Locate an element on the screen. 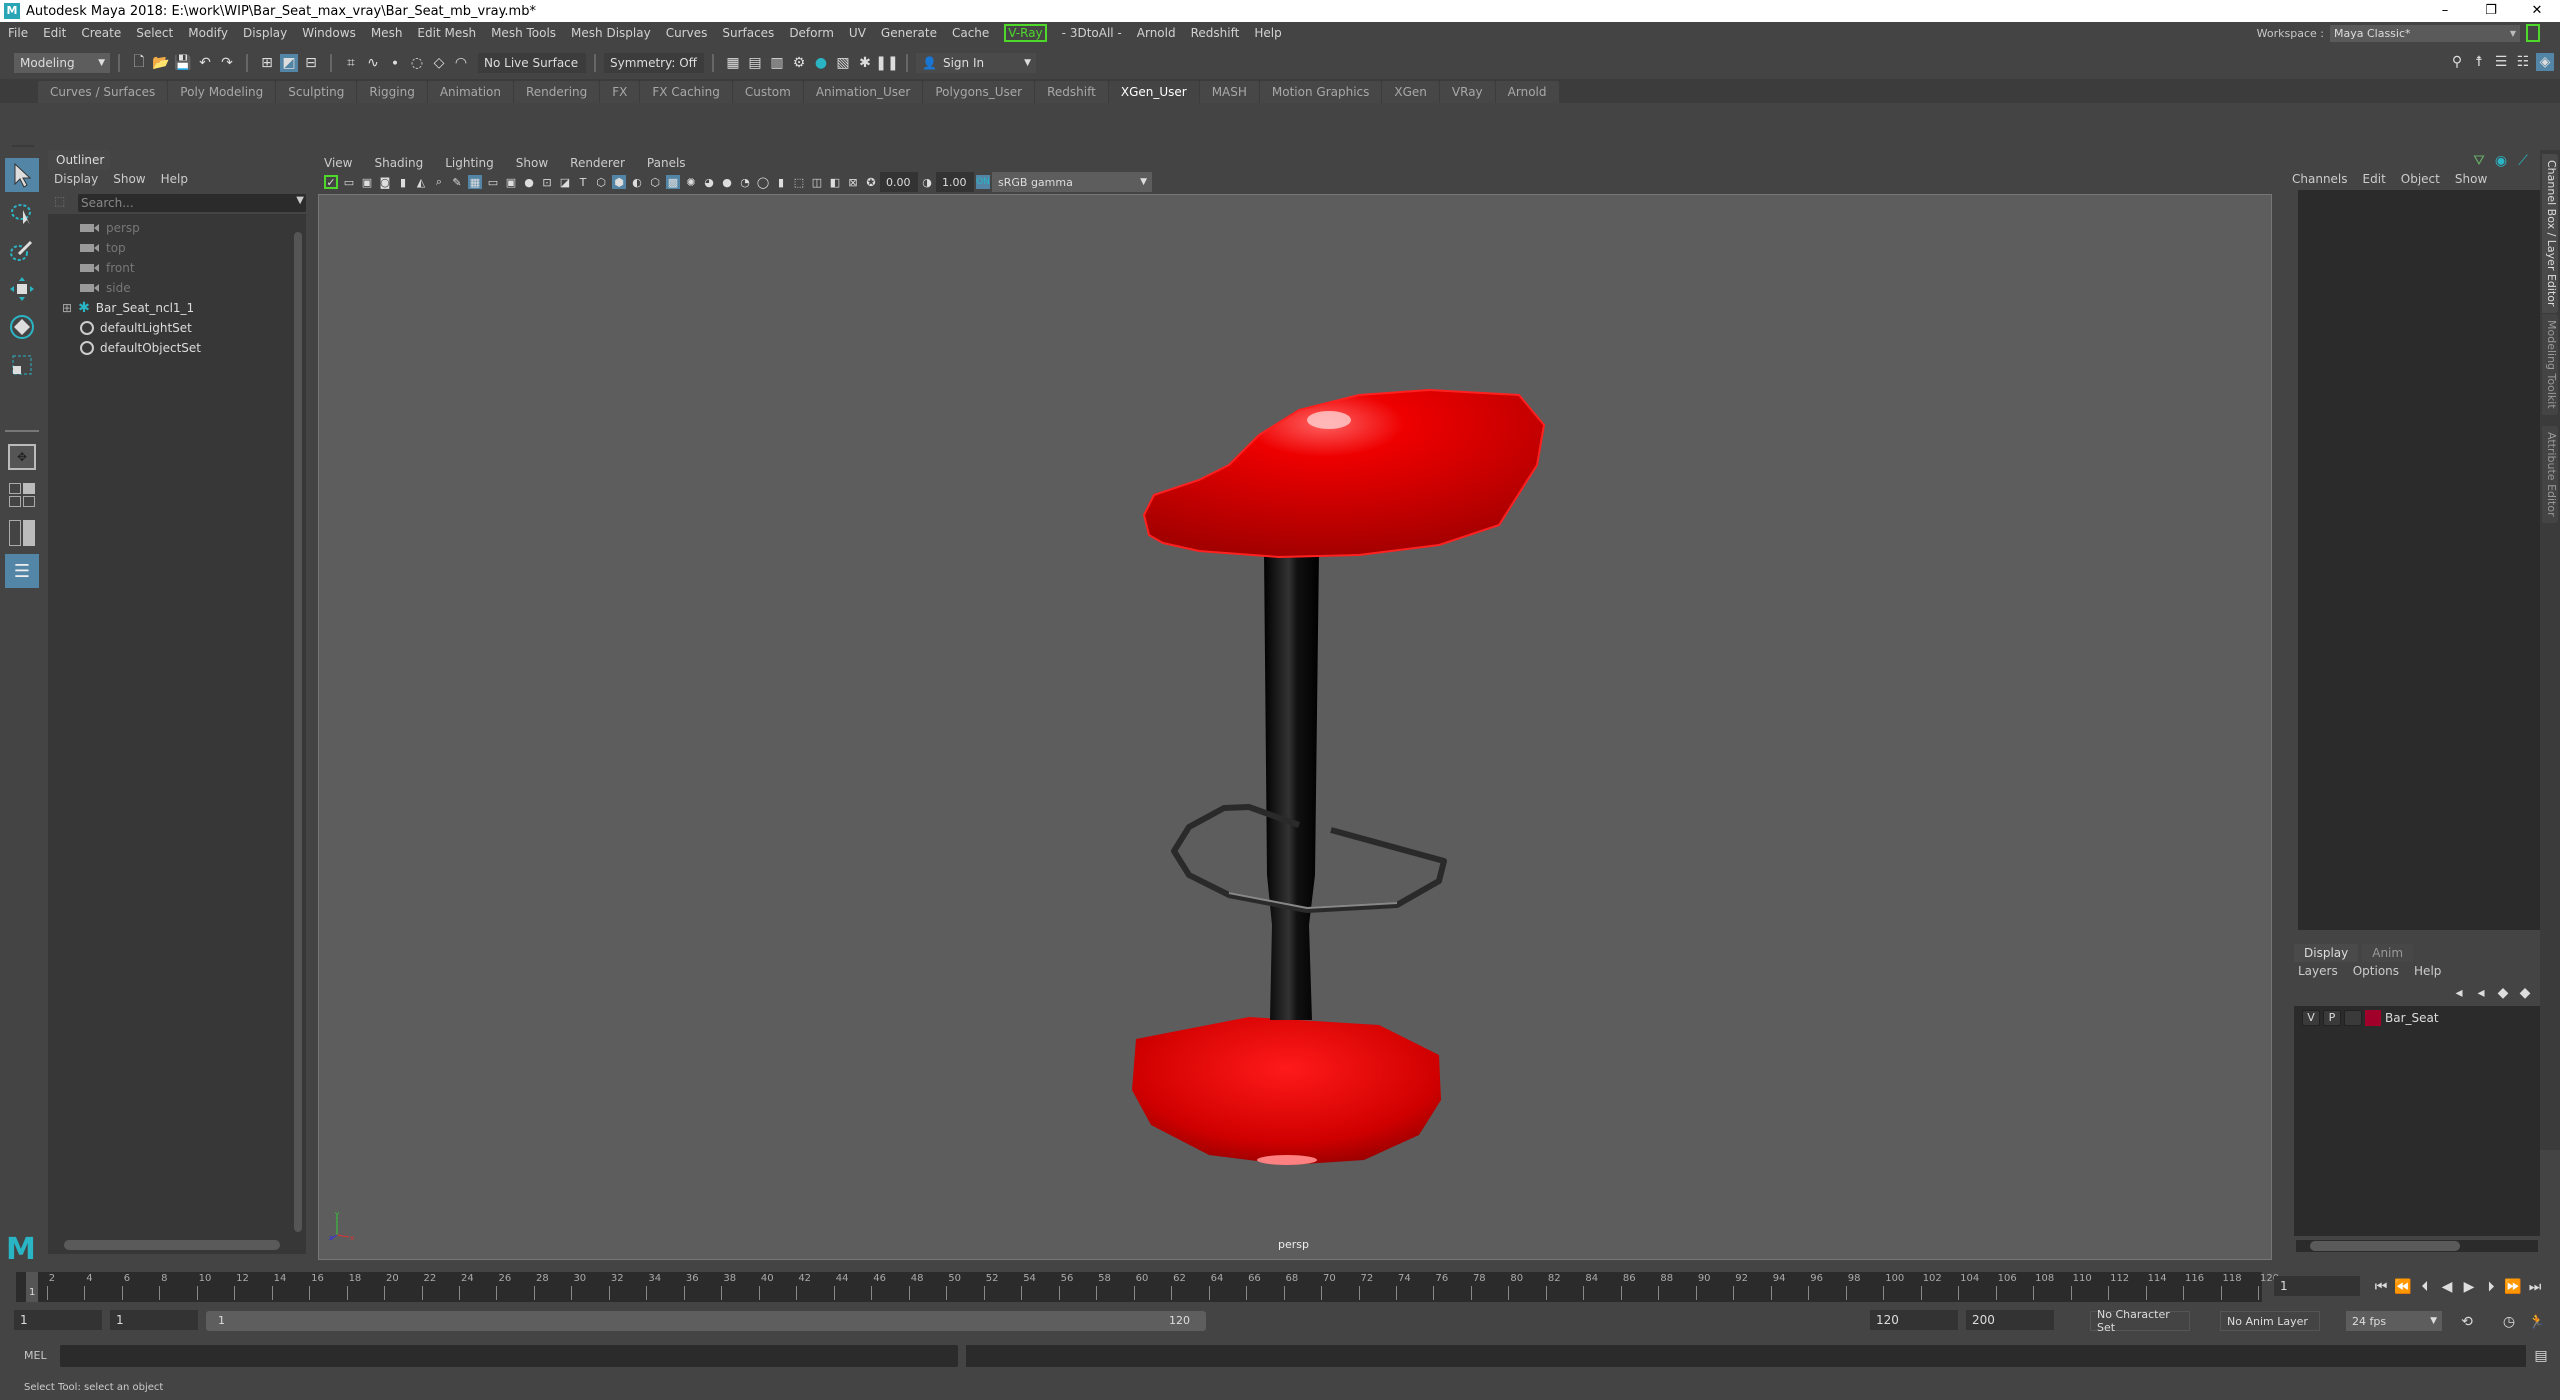  default-material-icon: ◐ is located at coordinates (637, 182).